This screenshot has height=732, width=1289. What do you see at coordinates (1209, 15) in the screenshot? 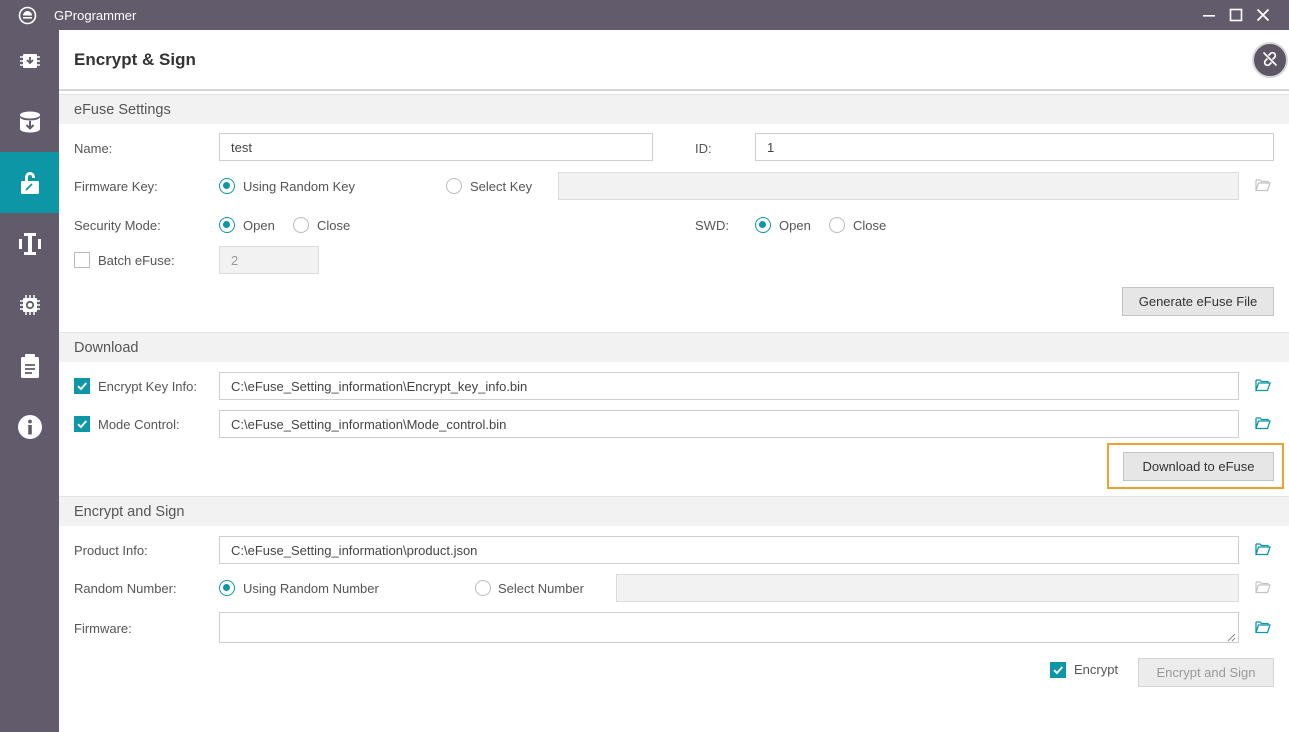
I see `minimize-icon` at bounding box center [1209, 15].